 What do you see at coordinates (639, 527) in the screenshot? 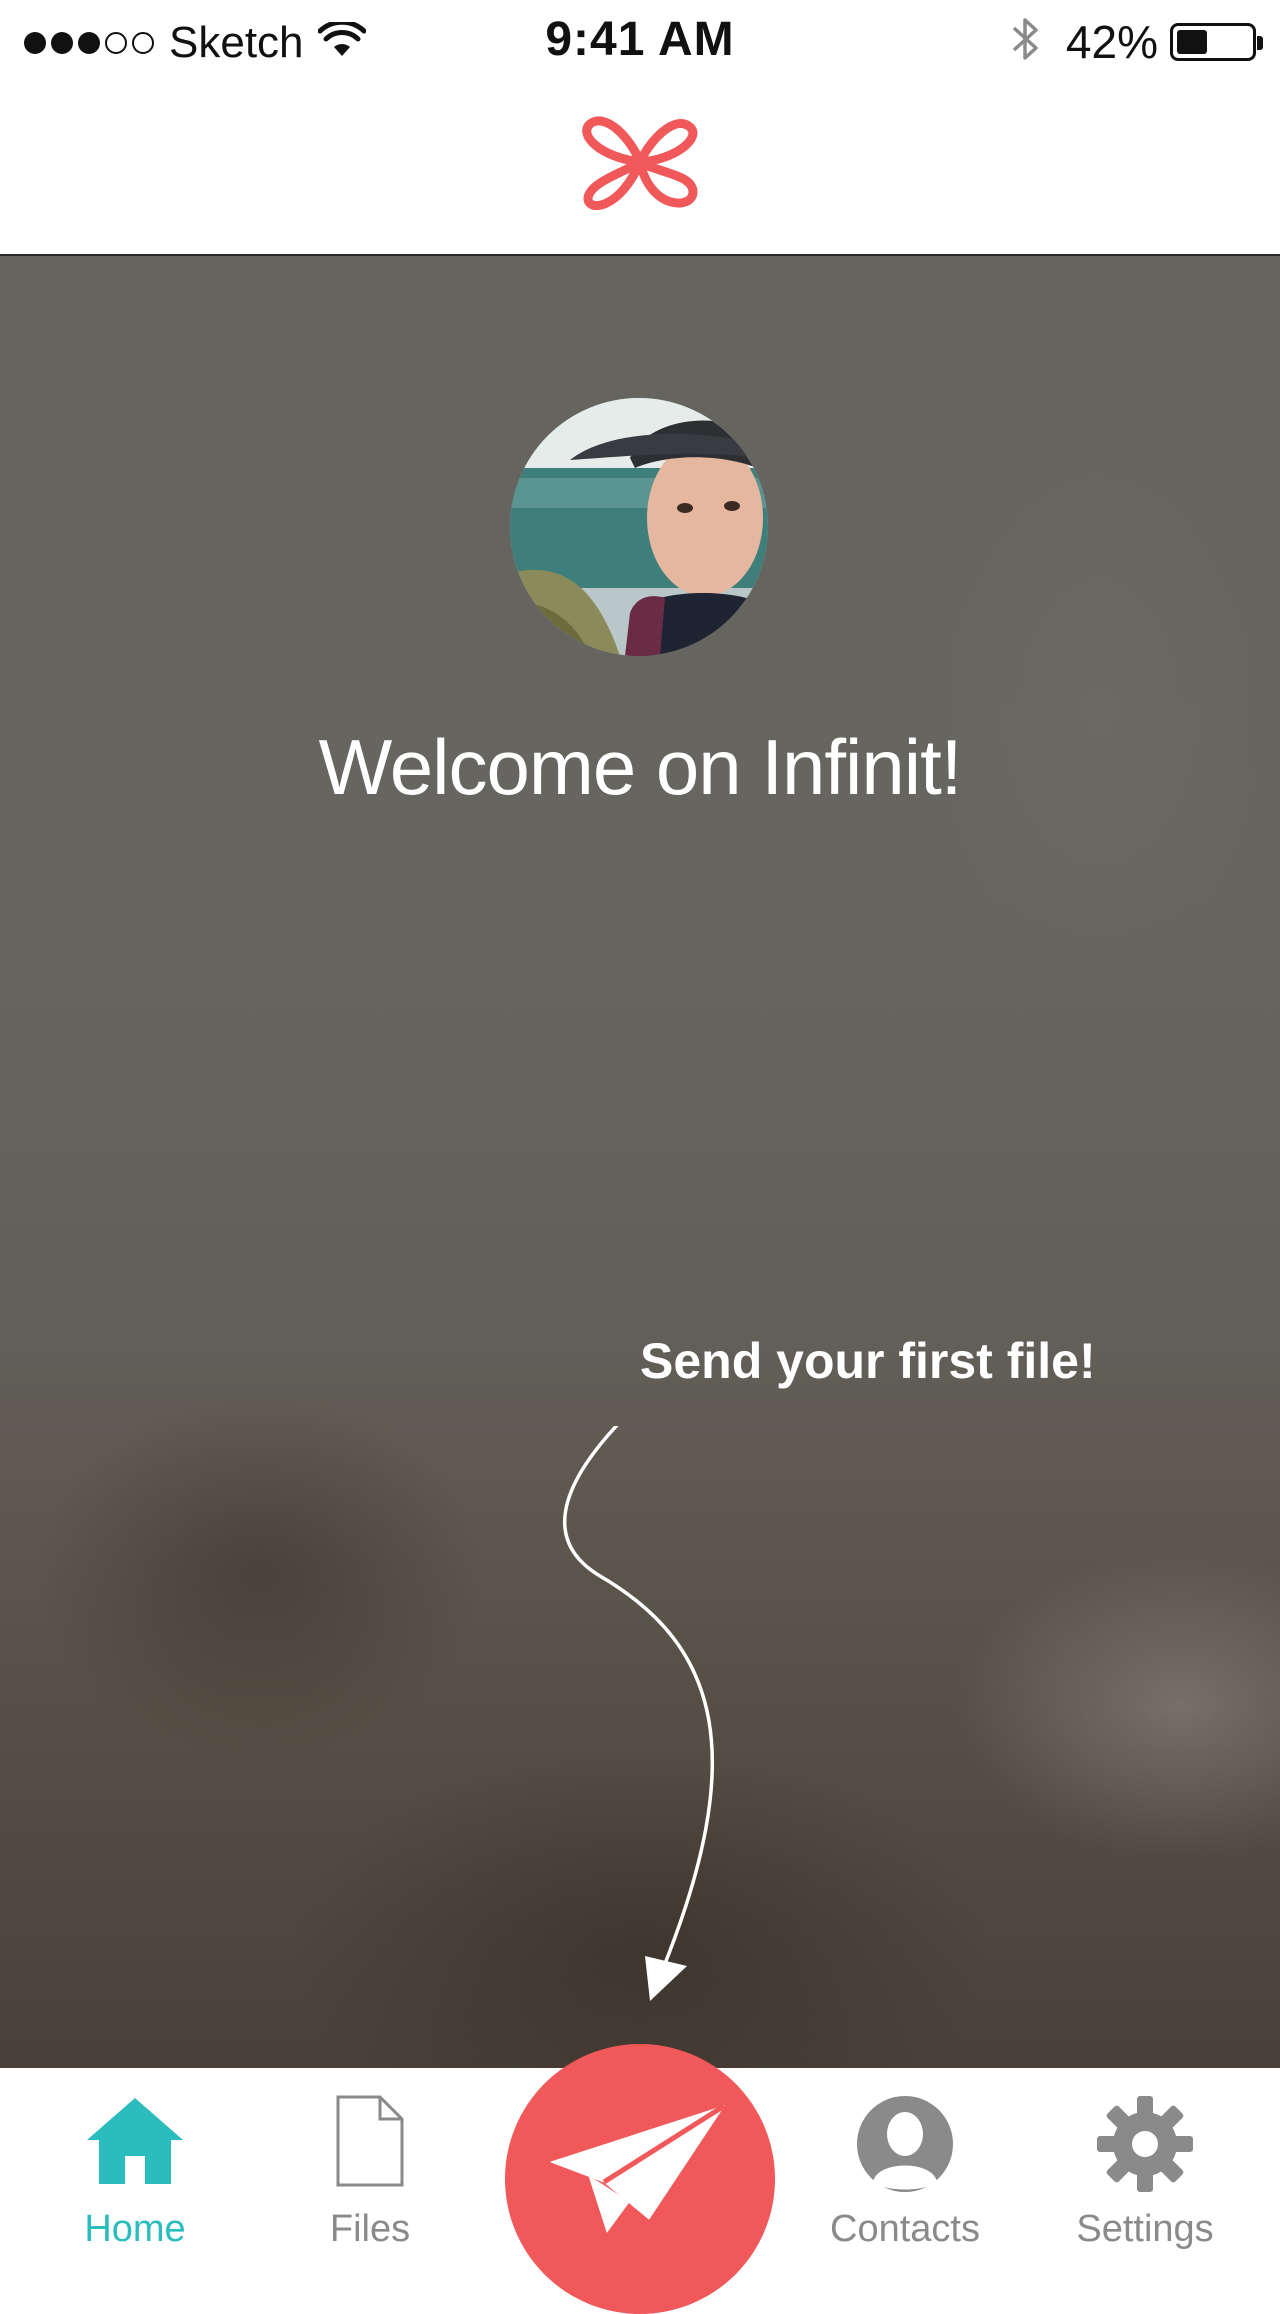
I see `avatar` at bounding box center [639, 527].